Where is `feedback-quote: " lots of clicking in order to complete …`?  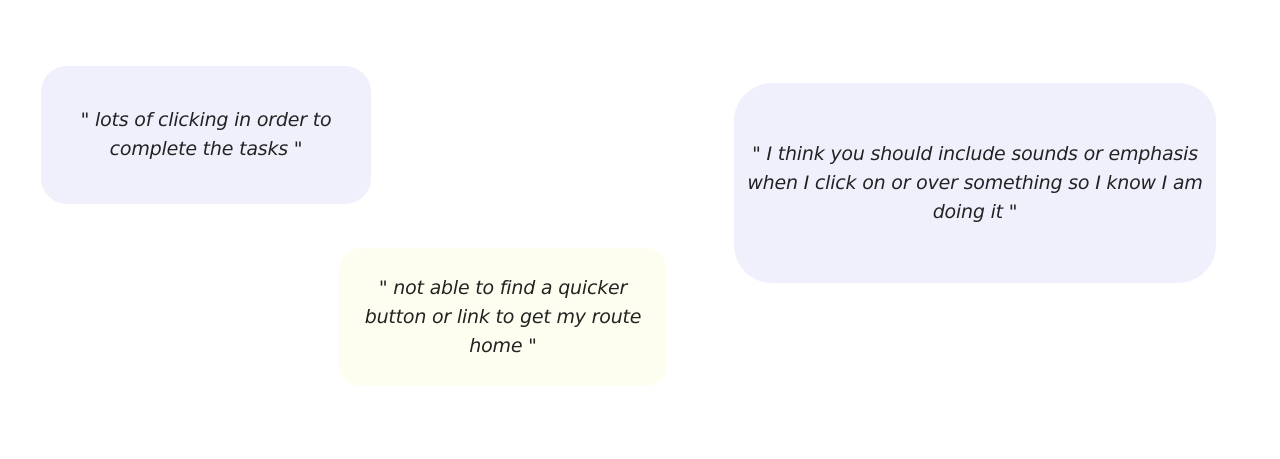 feedback-quote: " lots of clicking in order to complete … is located at coordinates (206, 134).